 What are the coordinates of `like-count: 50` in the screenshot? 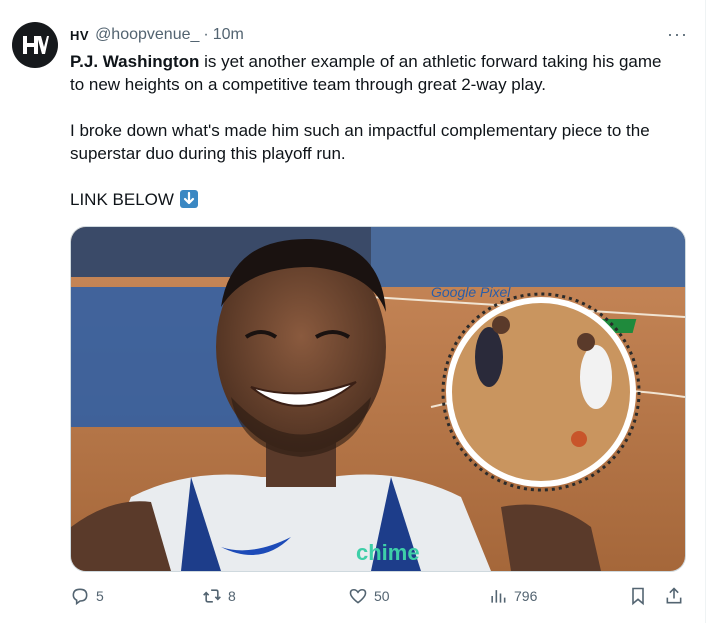 It's located at (382, 596).